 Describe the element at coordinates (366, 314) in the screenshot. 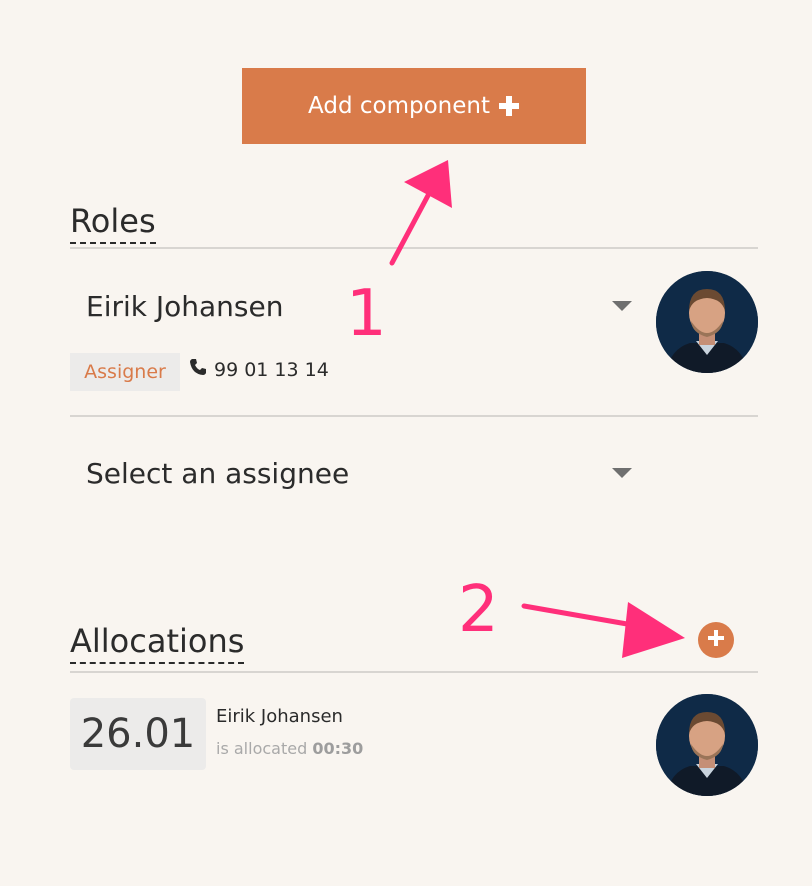

I see `annotation-number-1: 1` at that location.